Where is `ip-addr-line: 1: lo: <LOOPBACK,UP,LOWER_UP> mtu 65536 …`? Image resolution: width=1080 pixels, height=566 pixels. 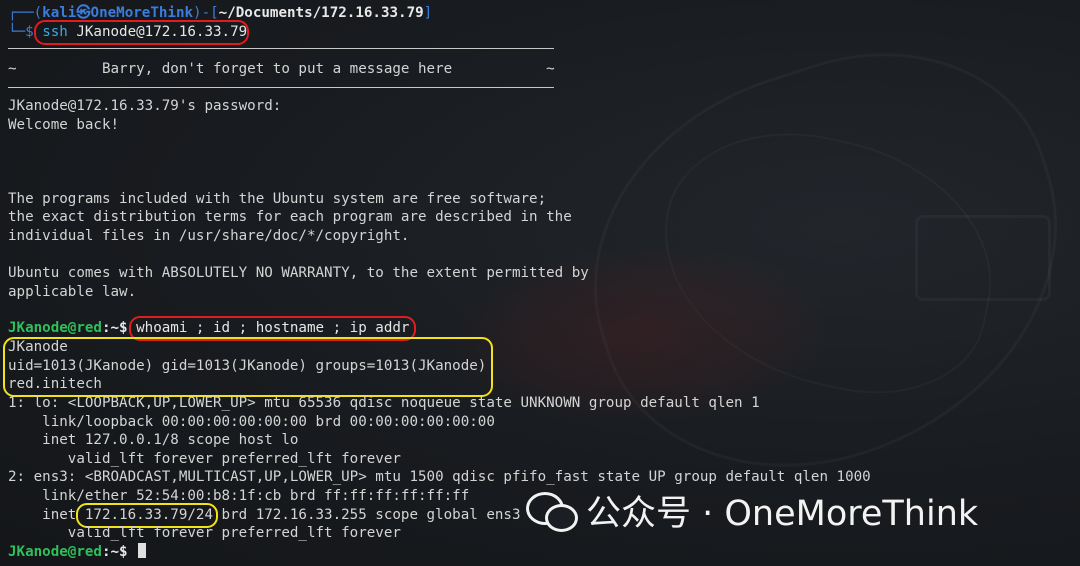 ip-addr-line: 1: lo: <LOOPBACK,UP,LOWER_UP> mtu 65536 … is located at coordinates (384, 403).